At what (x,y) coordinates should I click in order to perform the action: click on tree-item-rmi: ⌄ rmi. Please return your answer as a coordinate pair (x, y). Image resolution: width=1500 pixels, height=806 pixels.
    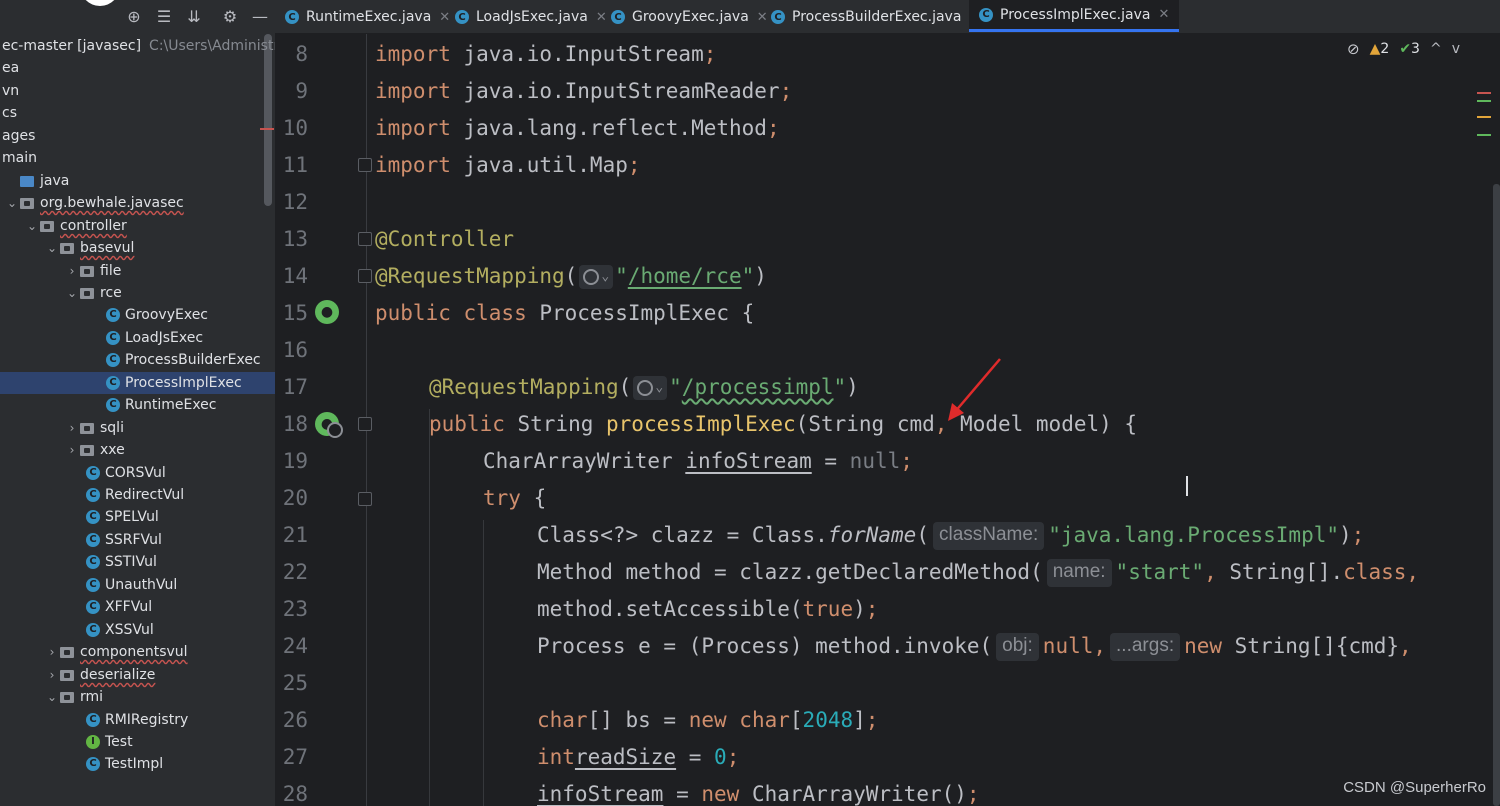
    Looking at the image, I should click on (137, 697).